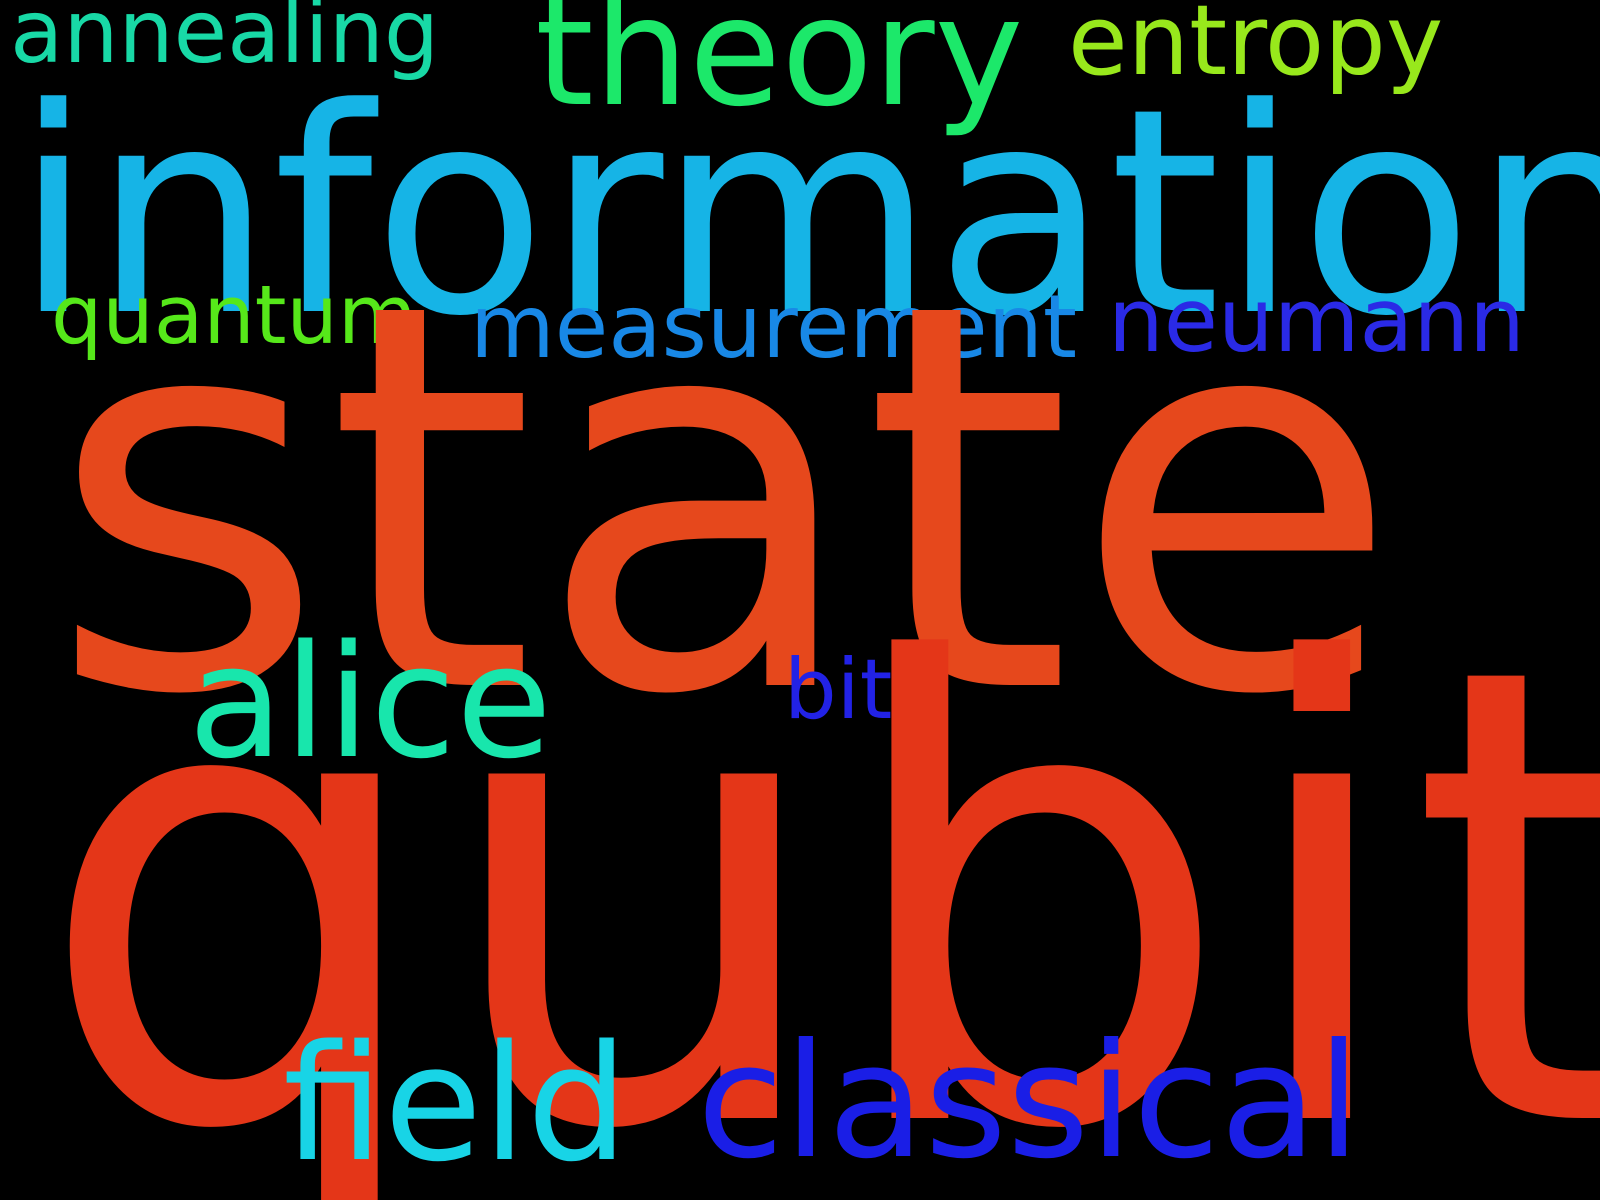 The width and height of the screenshot is (1600, 1200). I want to click on word-classical: classical, so click(1029, 1102).